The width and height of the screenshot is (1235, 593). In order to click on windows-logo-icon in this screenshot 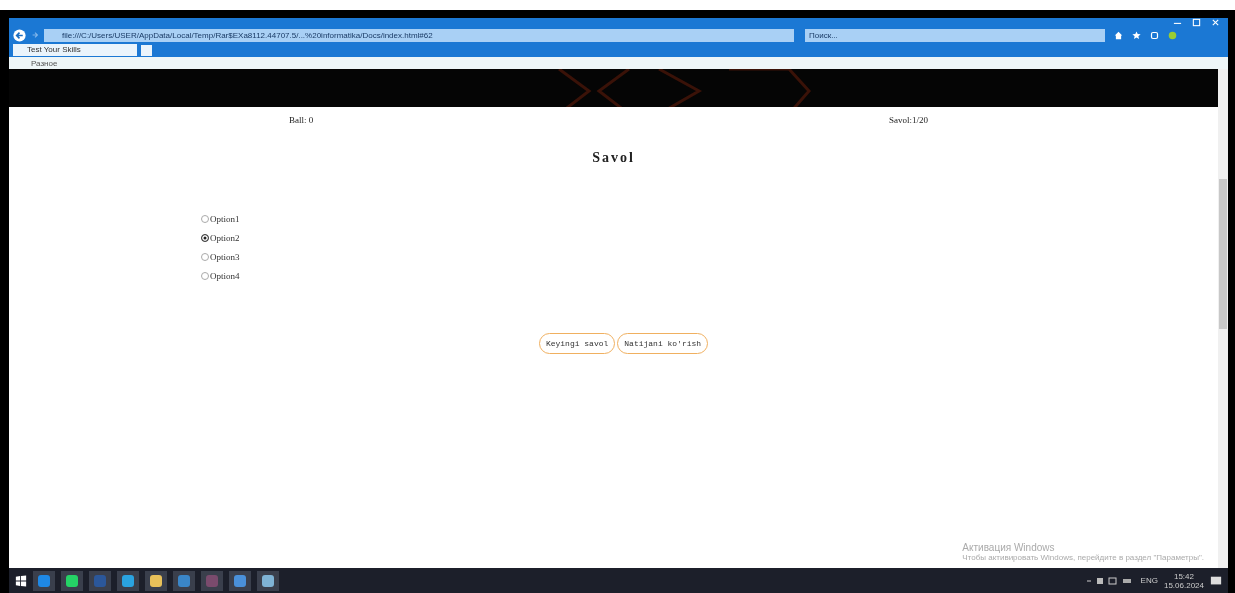, I will do `click(21, 580)`.